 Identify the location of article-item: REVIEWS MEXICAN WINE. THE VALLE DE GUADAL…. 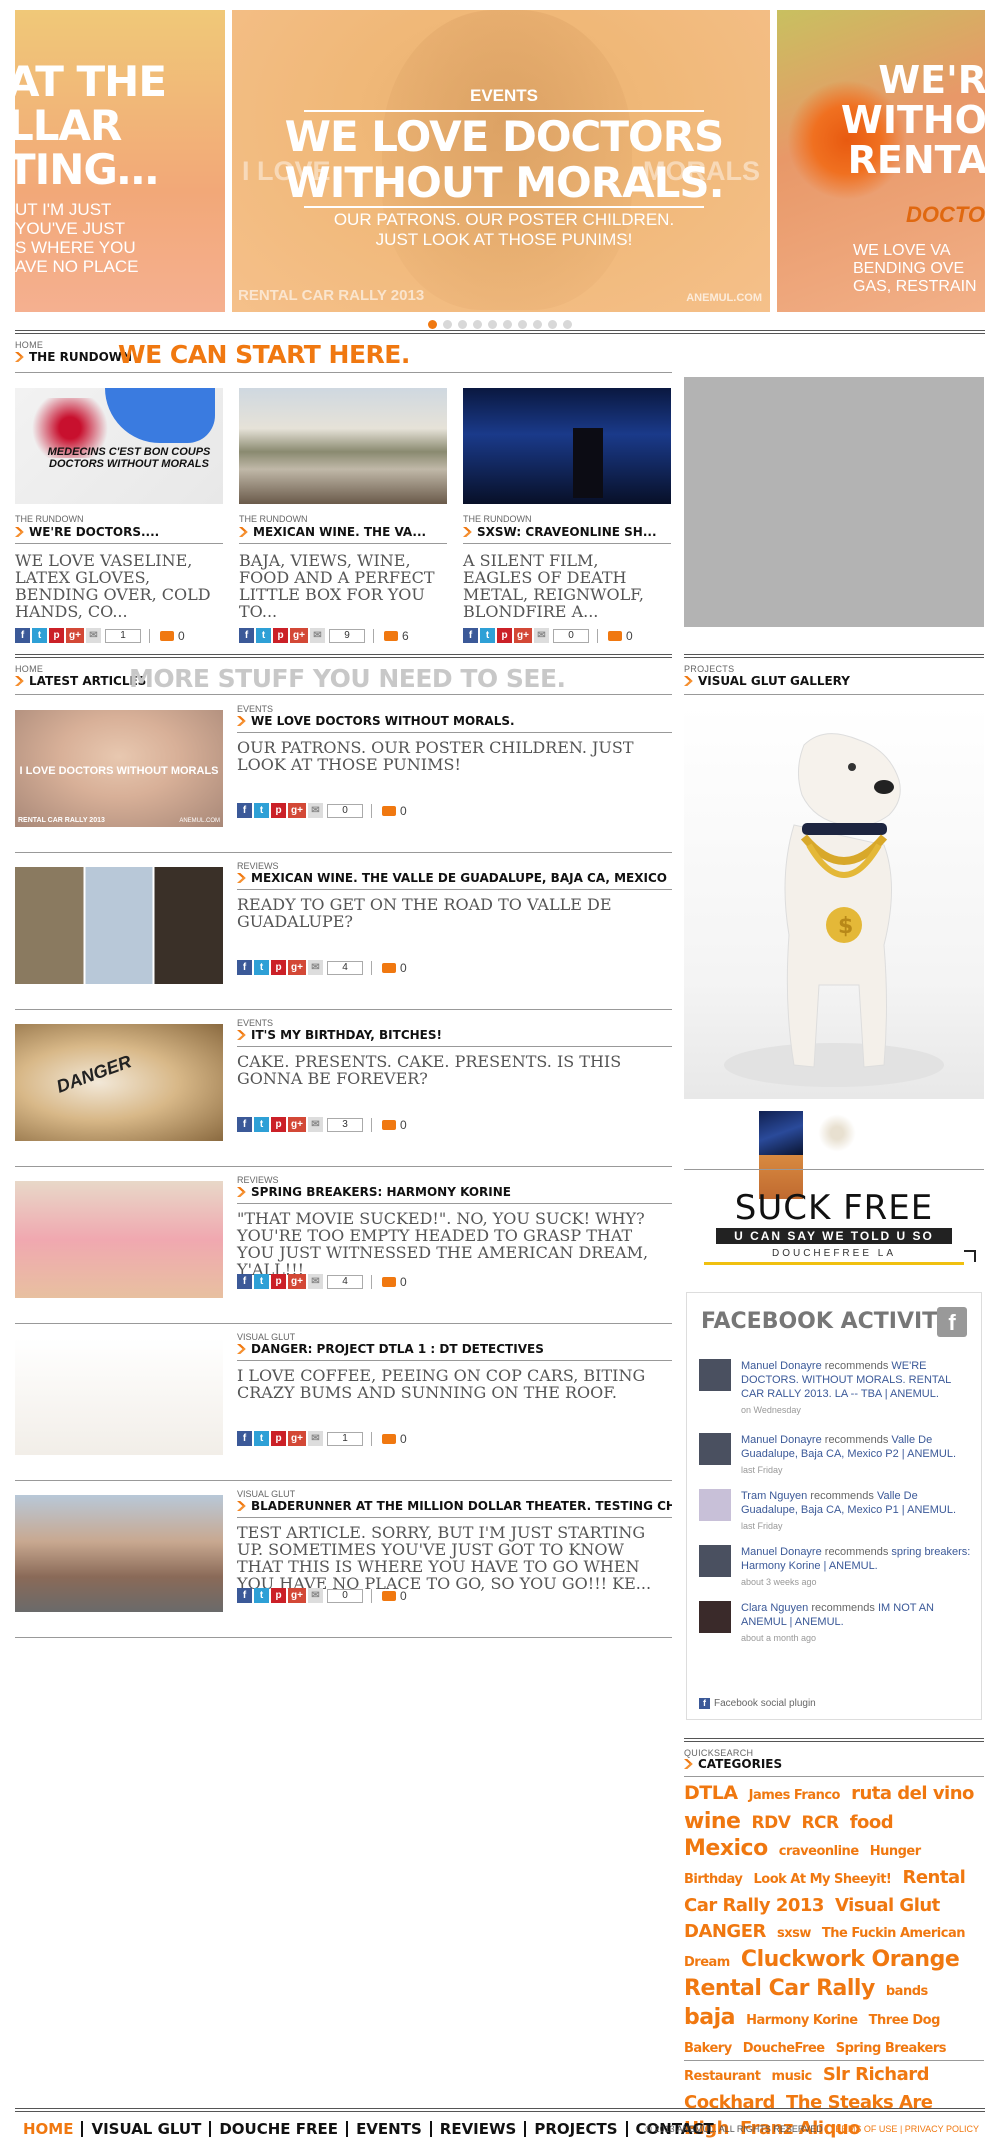
(343, 935).